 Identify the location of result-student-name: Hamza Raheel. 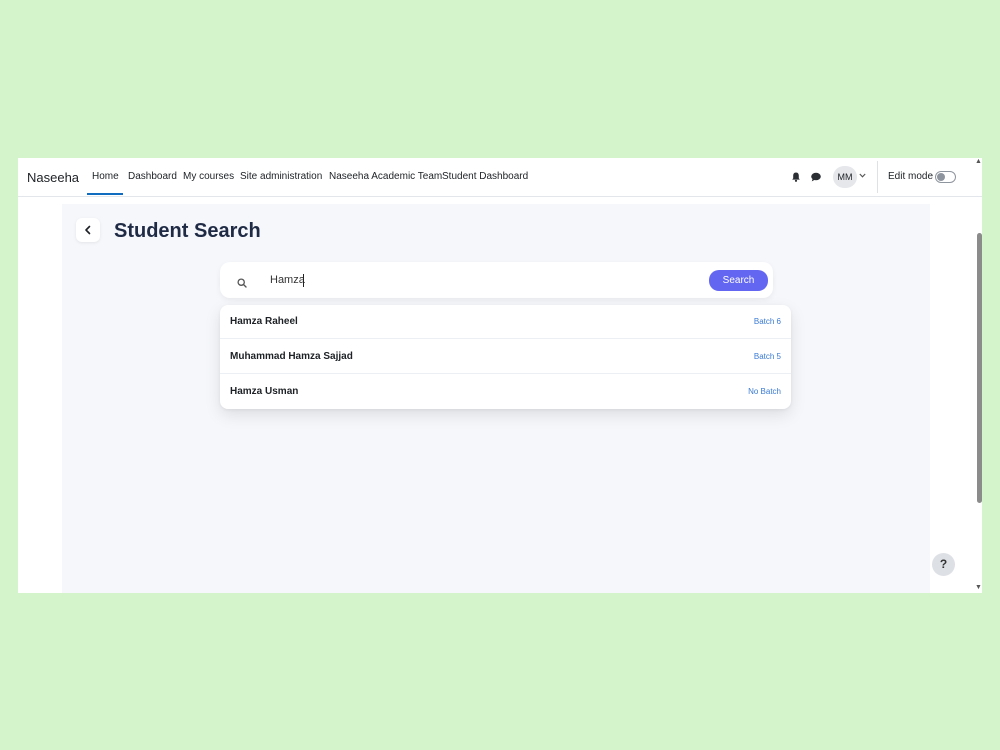
(264, 321).